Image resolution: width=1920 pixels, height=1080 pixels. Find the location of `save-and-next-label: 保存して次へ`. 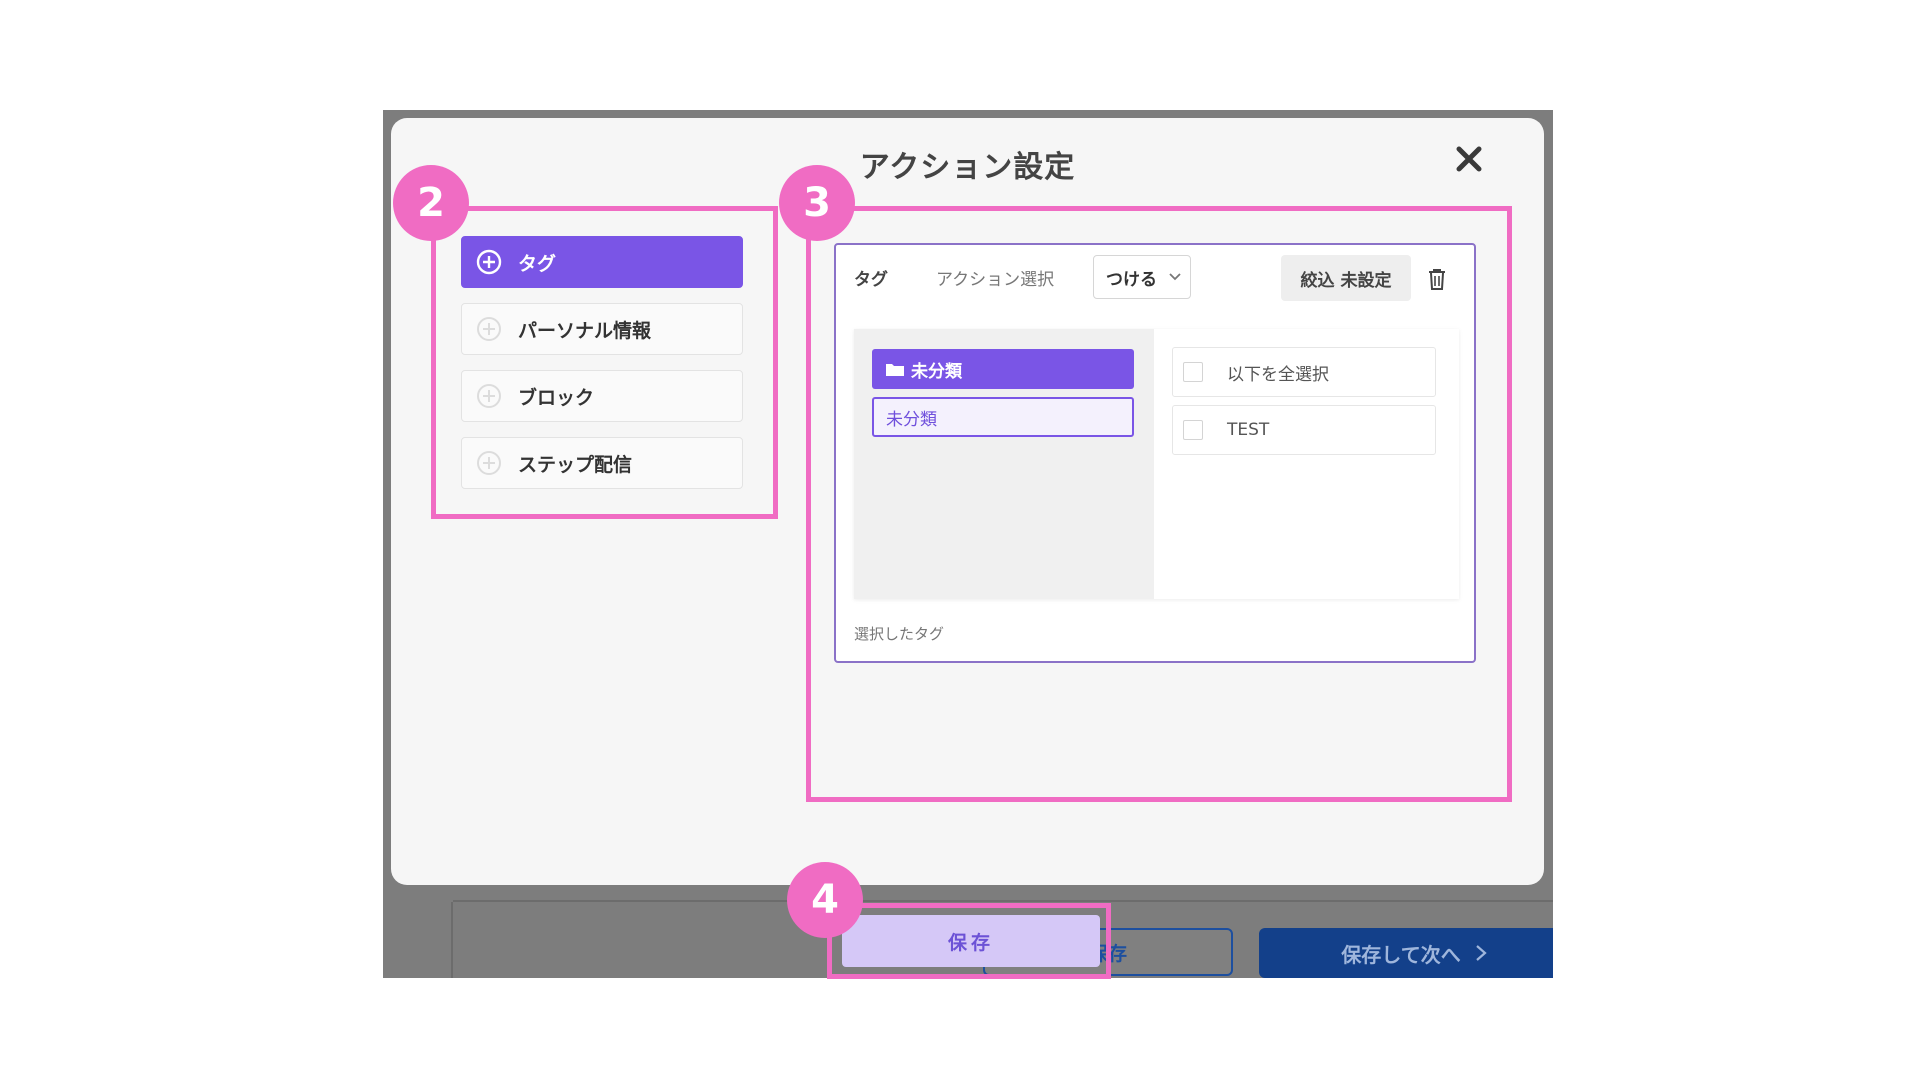

save-and-next-label: 保存して次へ is located at coordinates (1401, 954).